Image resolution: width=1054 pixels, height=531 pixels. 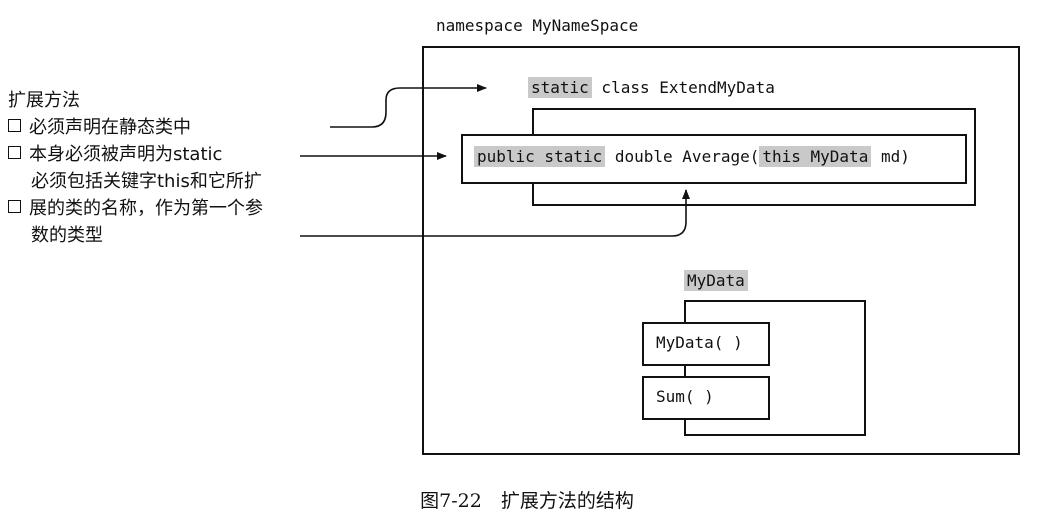 What do you see at coordinates (408, 106) in the screenshot?
I see `arrow-to-static-class` at bounding box center [408, 106].